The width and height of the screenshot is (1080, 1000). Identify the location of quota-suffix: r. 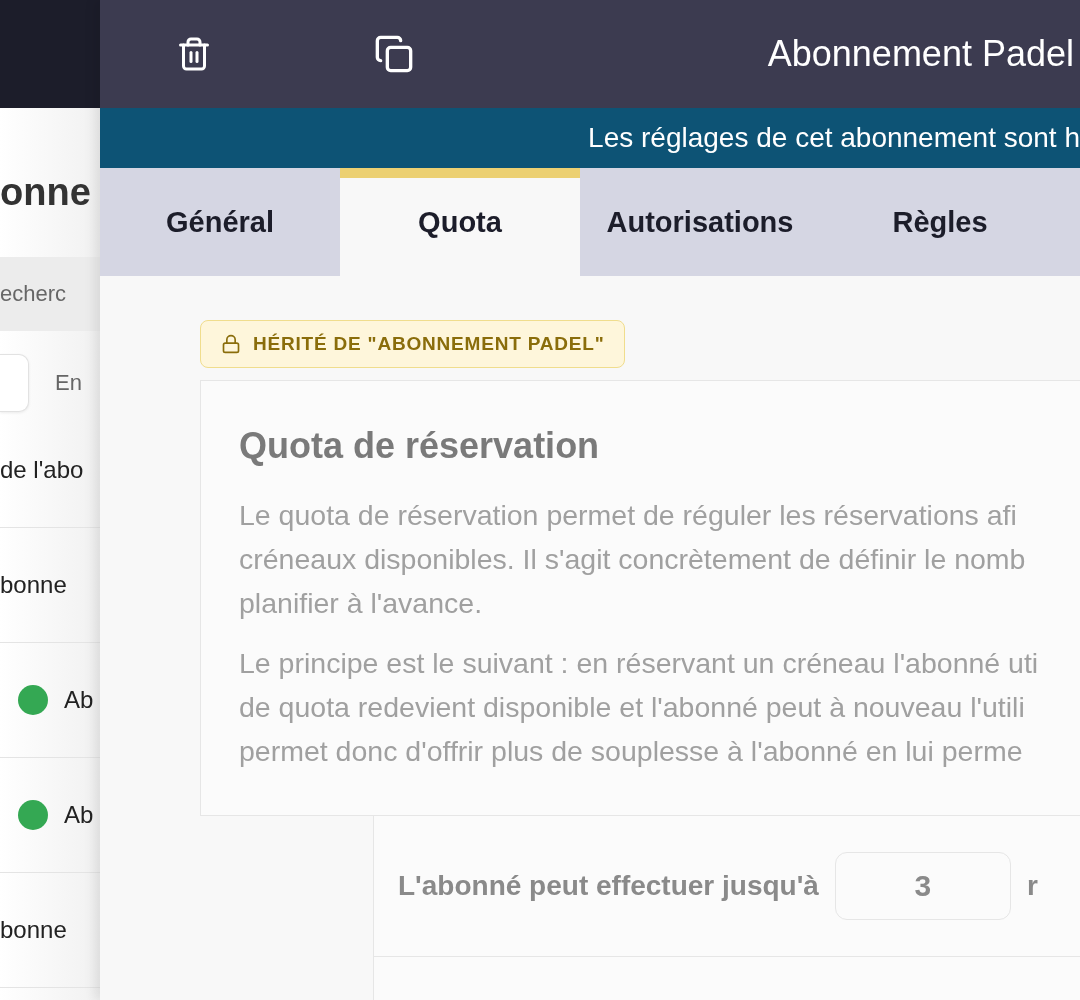
(1032, 886).